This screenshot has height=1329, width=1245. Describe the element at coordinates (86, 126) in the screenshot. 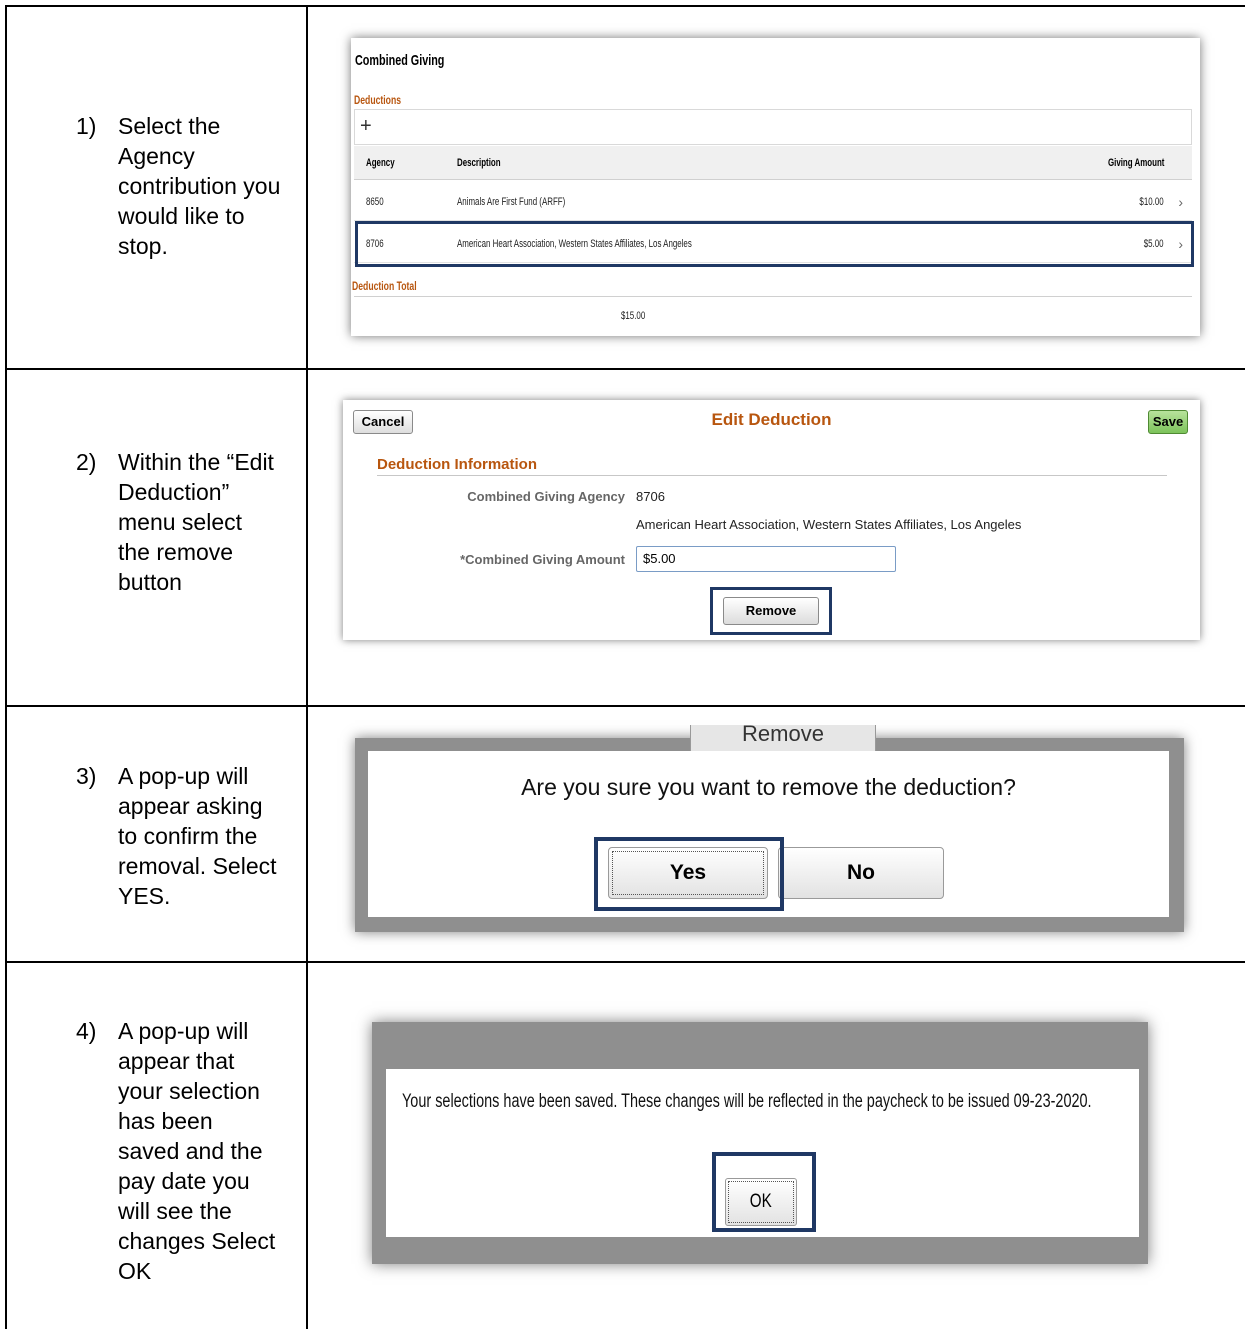

I see `step-number: 1)` at that location.